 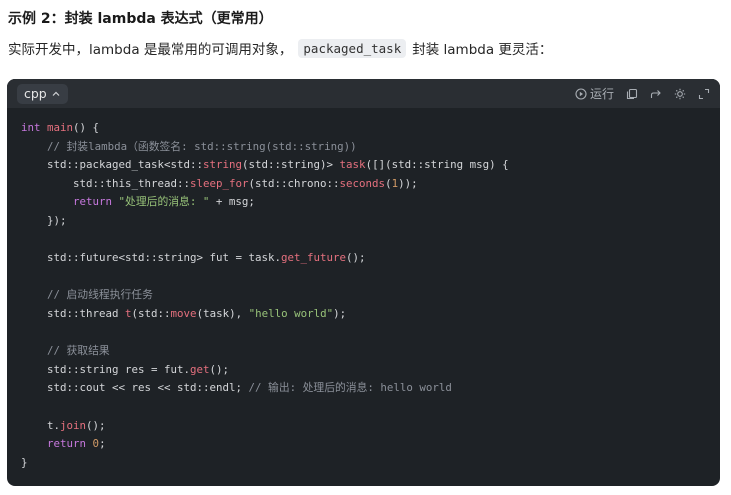 What do you see at coordinates (581, 93) in the screenshot?
I see `play-icon` at bounding box center [581, 93].